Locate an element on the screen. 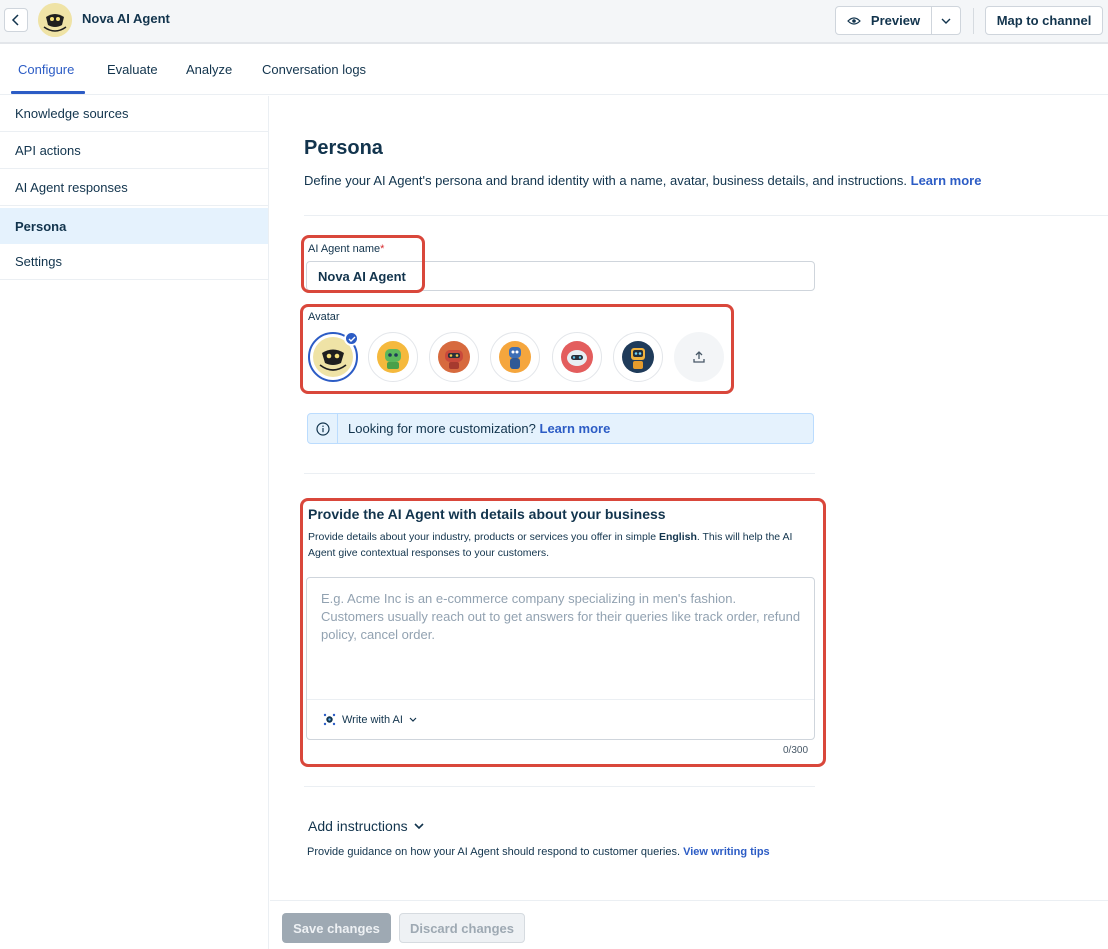 Image resolution: width=1108 pixels, height=949 pixels. view-writing-tips-link: View writing tips is located at coordinates (726, 852).